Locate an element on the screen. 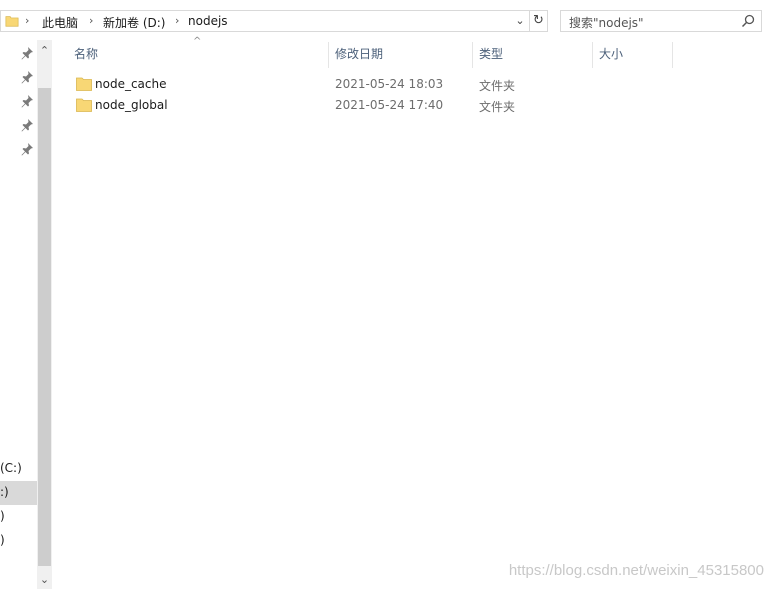 The height and width of the screenshot is (589, 774). search-icon is located at coordinates (748, 21).